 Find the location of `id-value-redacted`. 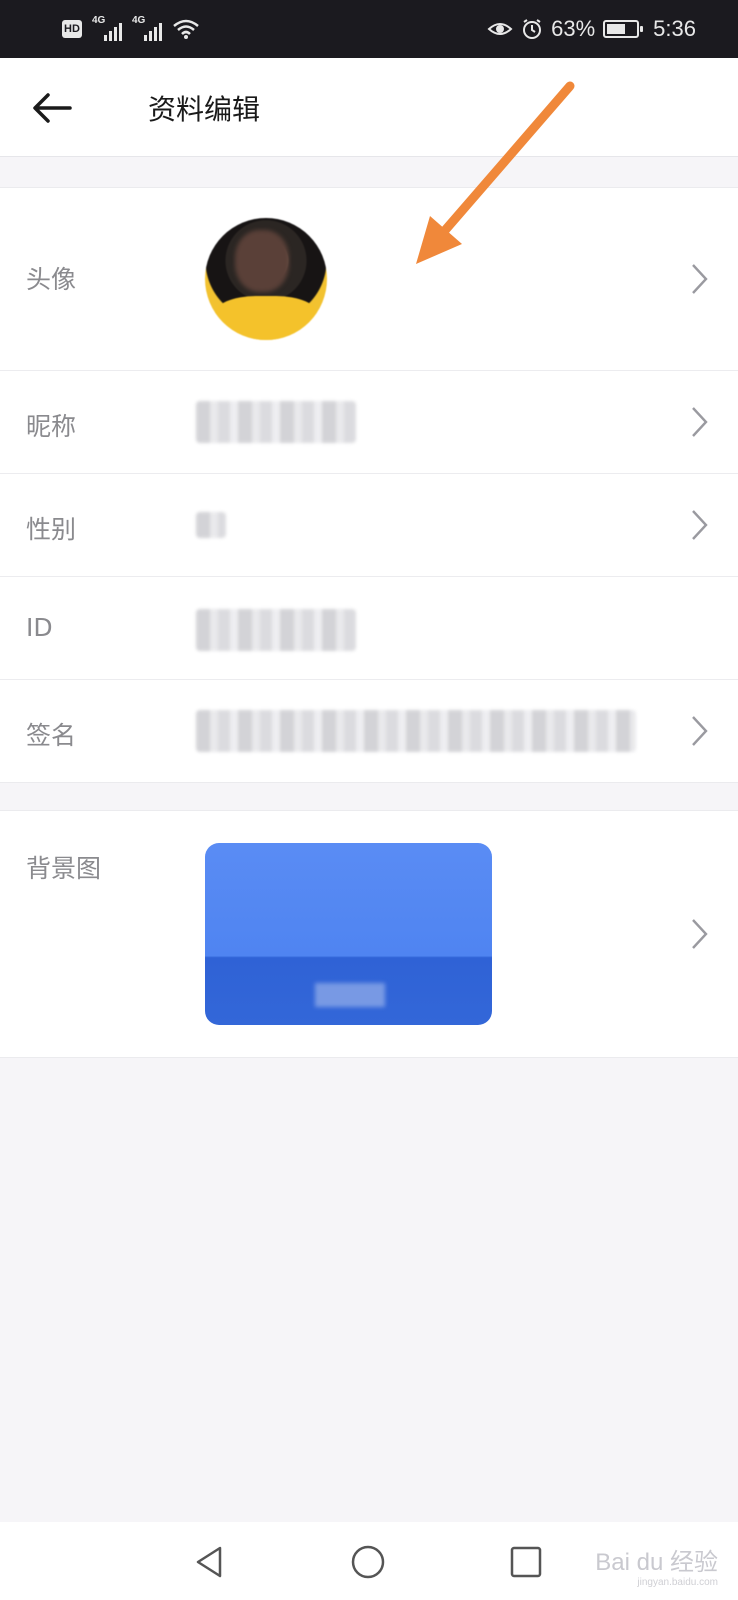

id-value-redacted is located at coordinates (276, 630).